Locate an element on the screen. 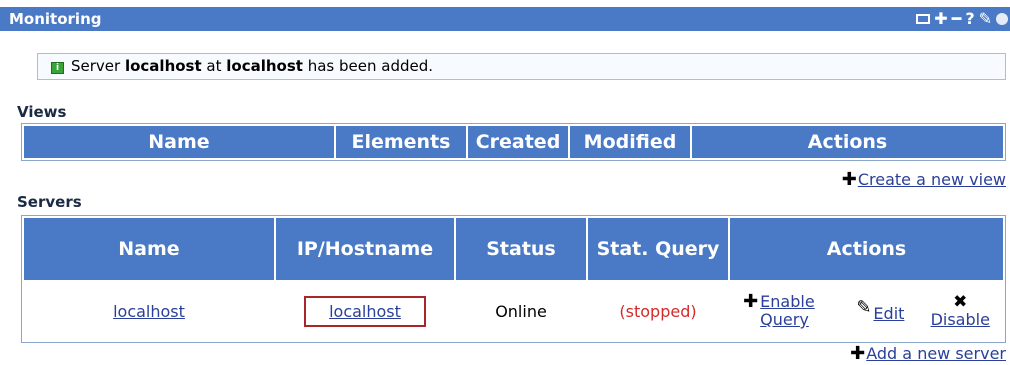 The width and height of the screenshot is (1010, 365). add-server-link: Add a new server is located at coordinates (936, 353).